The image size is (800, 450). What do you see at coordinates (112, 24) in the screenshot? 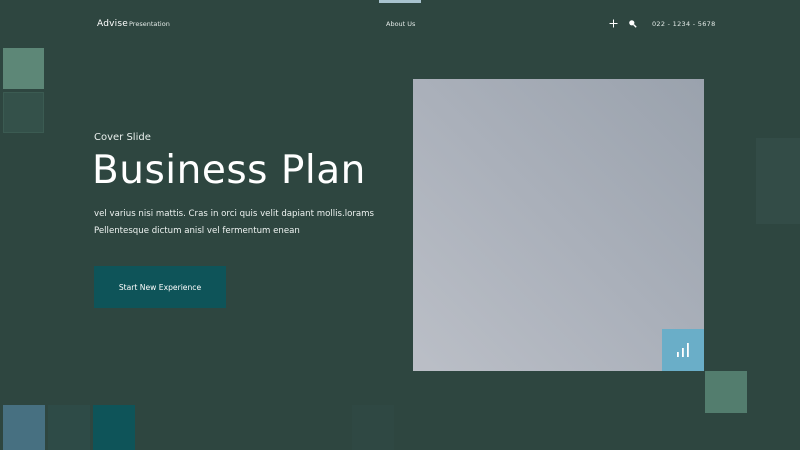
I see `brand-logo: Advise` at bounding box center [112, 24].